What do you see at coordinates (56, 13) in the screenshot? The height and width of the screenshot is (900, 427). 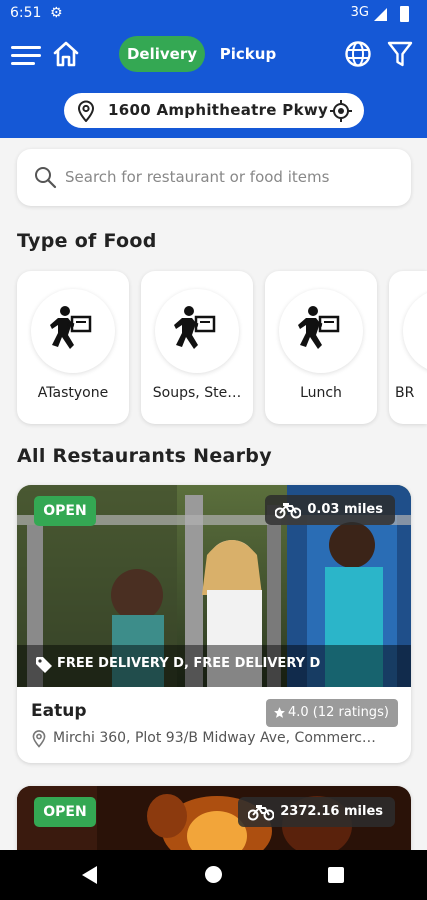 I see `gear-icon: ⚙` at bounding box center [56, 13].